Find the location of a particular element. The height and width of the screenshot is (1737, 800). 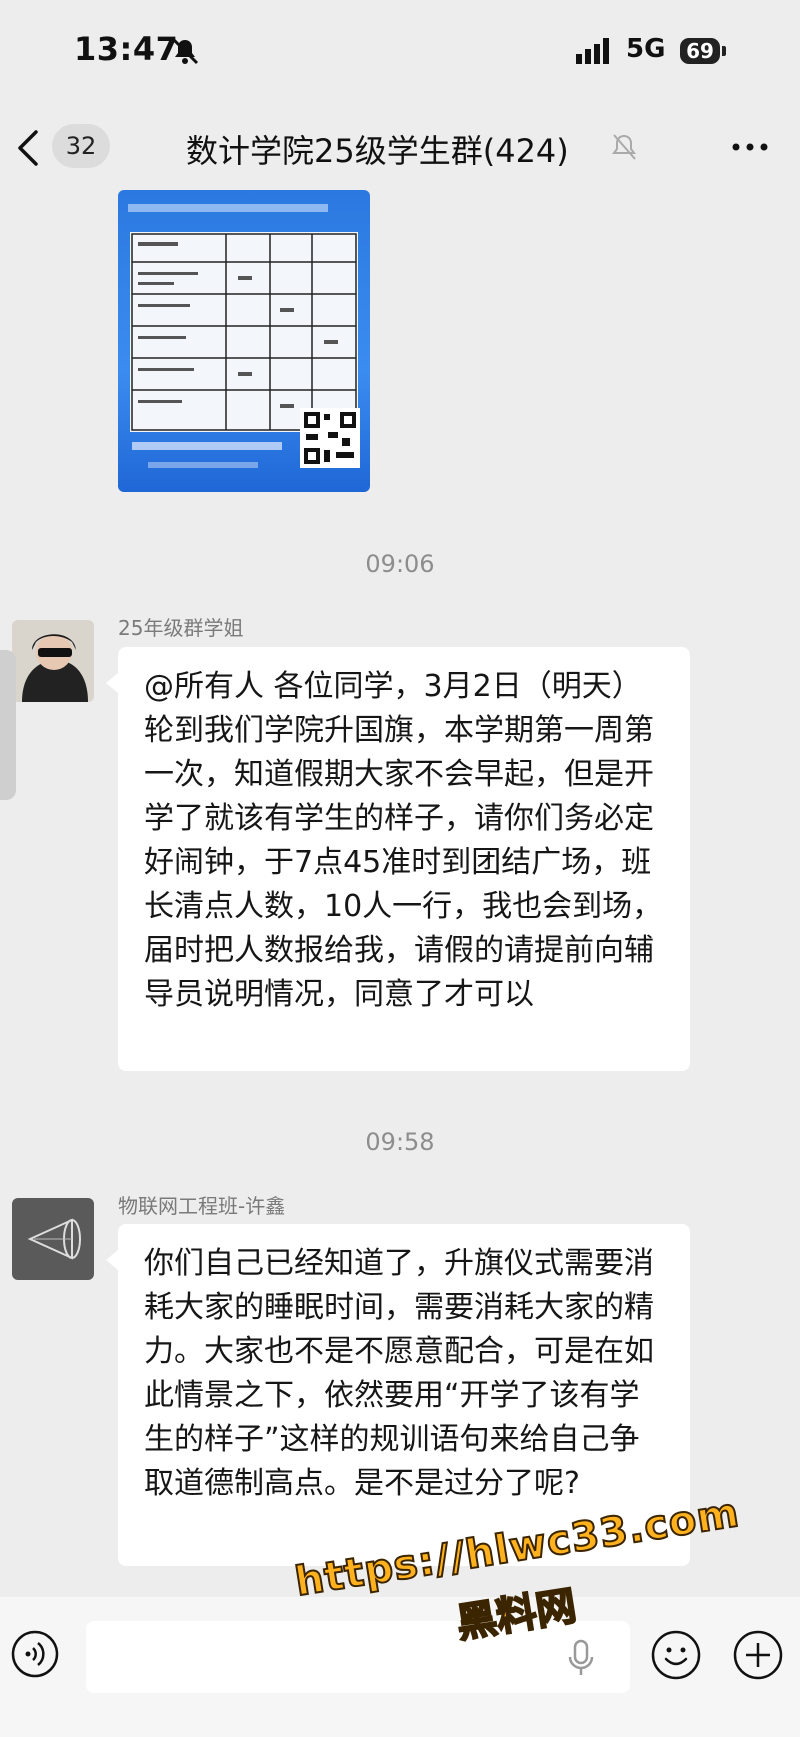

qr-code-icon is located at coordinates (330, 438).